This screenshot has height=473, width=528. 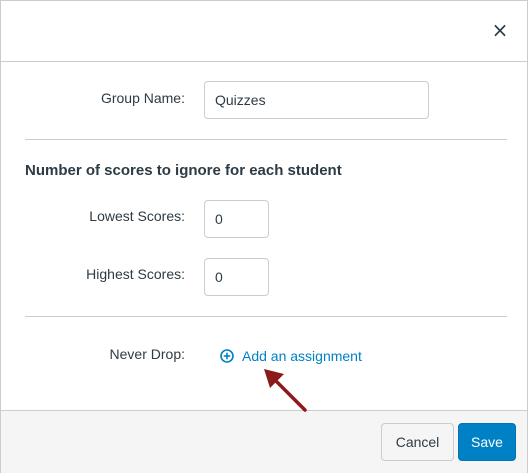 What do you see at coordinates (135, 274) in the screenshot?
I see `highest-scores-label: Highest Scores:` at bounding box center [135, 274].